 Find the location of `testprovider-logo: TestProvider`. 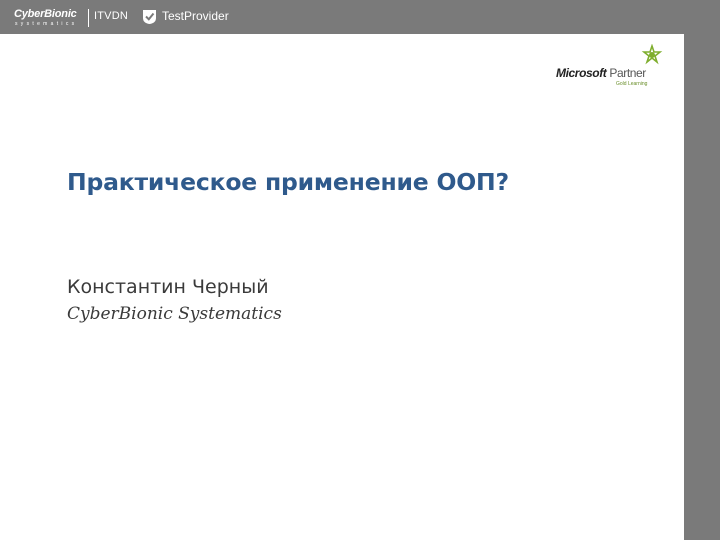

testprovider-logo: TestProvider is located at coordinates (195, 16).